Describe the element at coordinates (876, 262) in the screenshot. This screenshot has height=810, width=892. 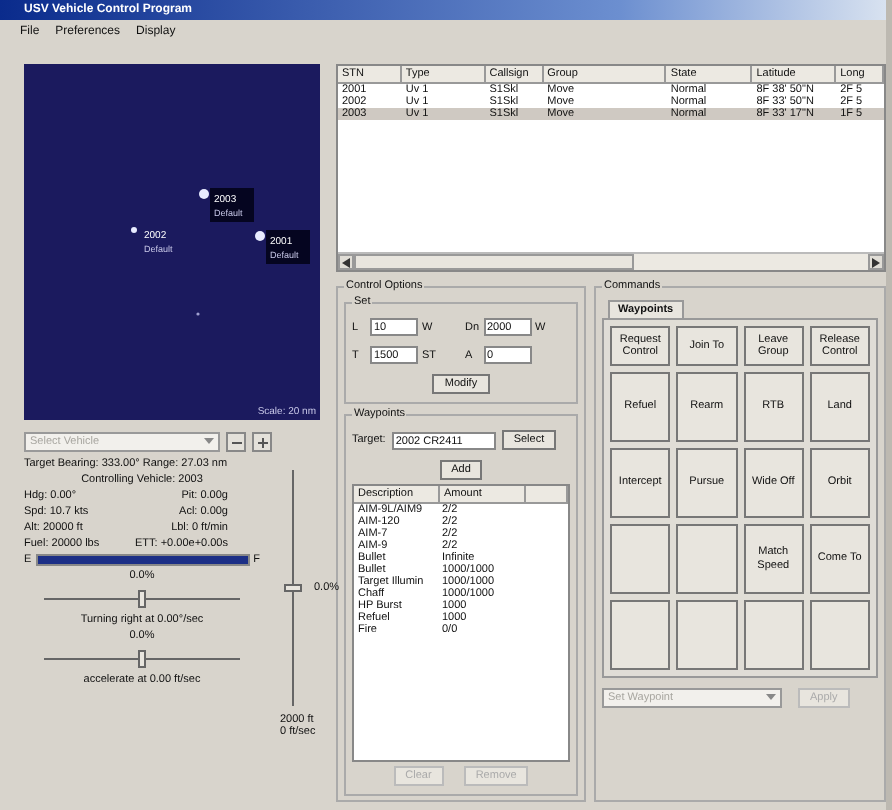
I see `scroll-right-icon` at that location.